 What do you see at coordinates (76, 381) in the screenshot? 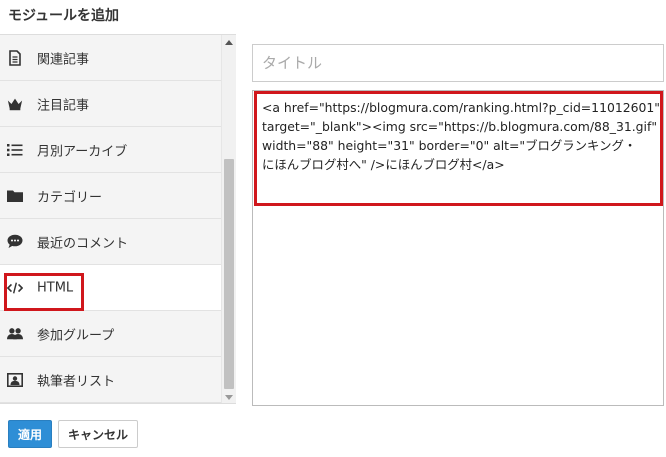
I see `sidebar-item-label: 執筆者リスト` at bounding box center [76, 381].